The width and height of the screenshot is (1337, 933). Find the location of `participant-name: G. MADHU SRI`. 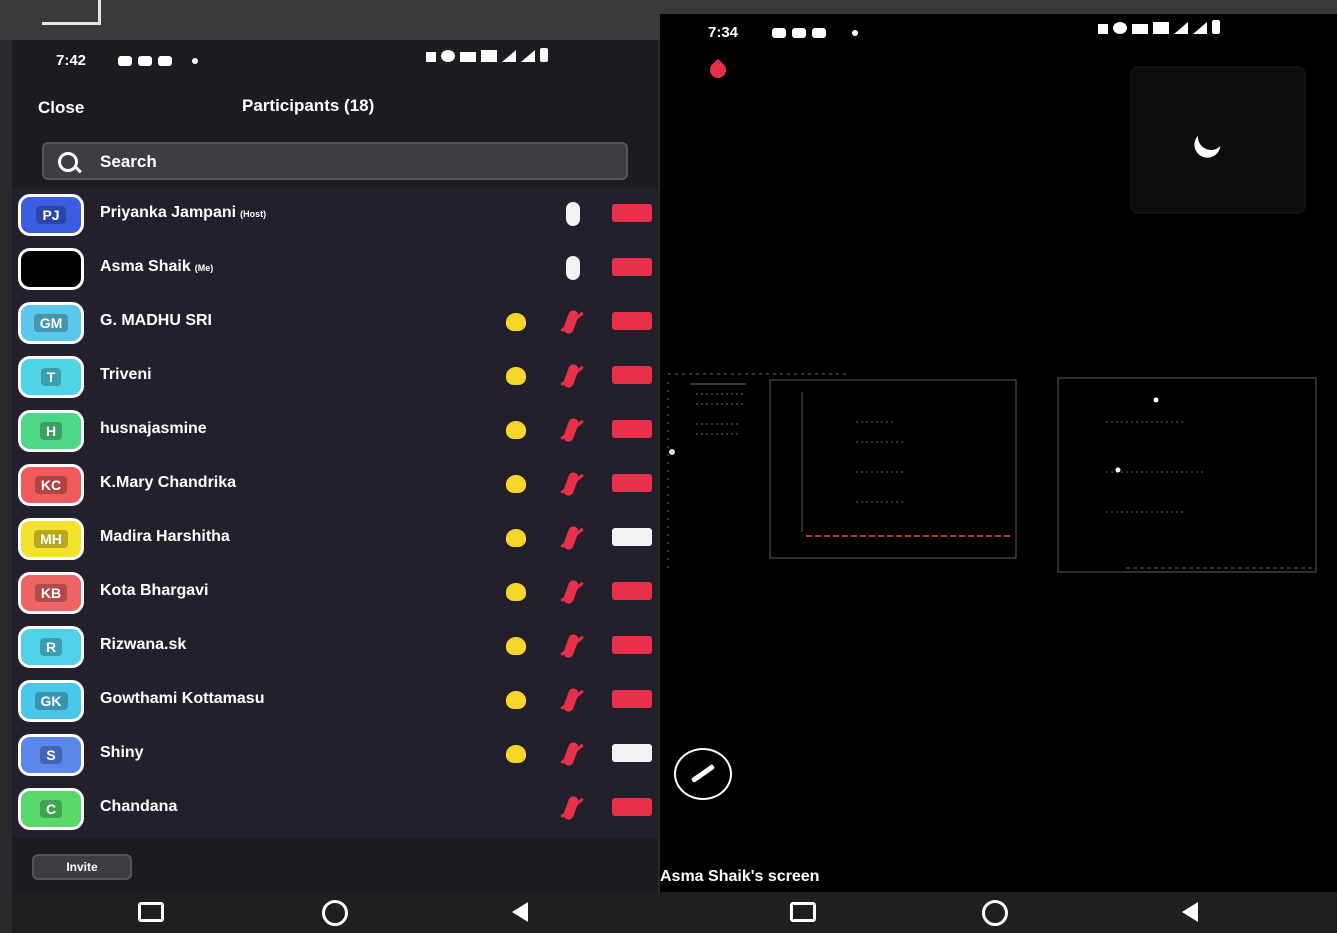

participant-name: G. MADHU SRI is located at coordinates (156, 321).